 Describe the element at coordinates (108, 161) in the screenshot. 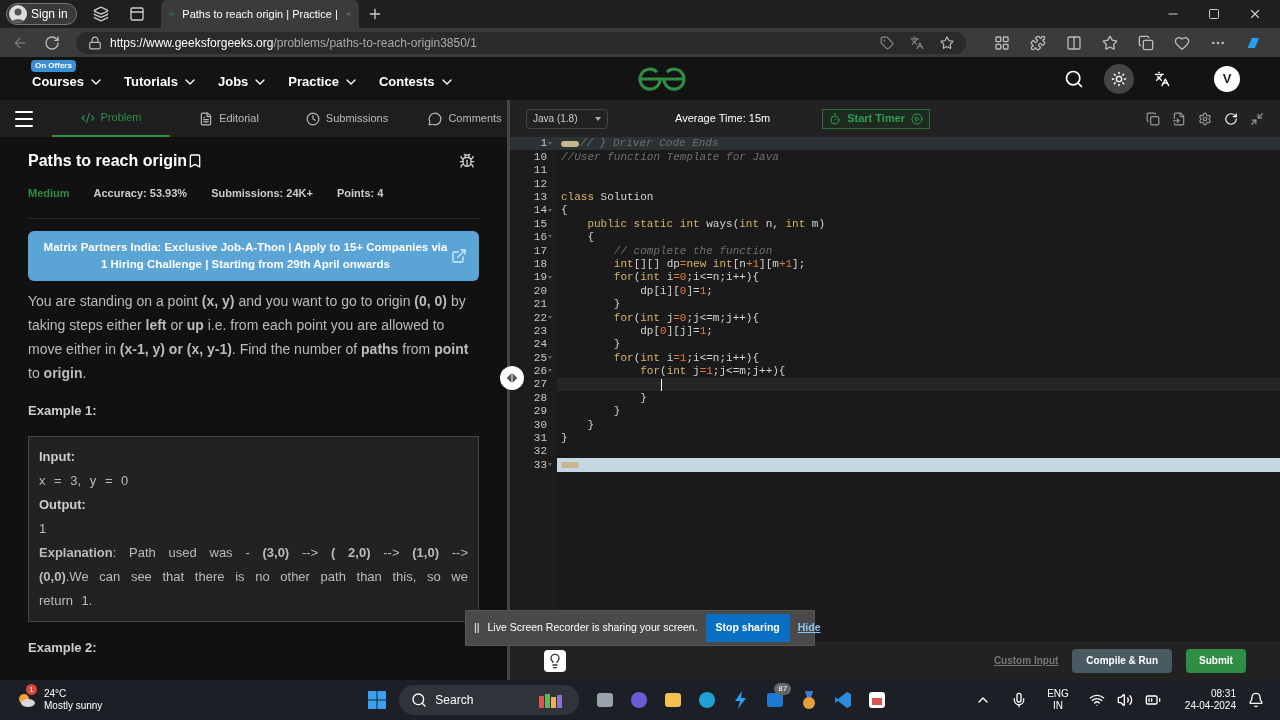

I see `problem-title: Paths to reach origin` at that location.